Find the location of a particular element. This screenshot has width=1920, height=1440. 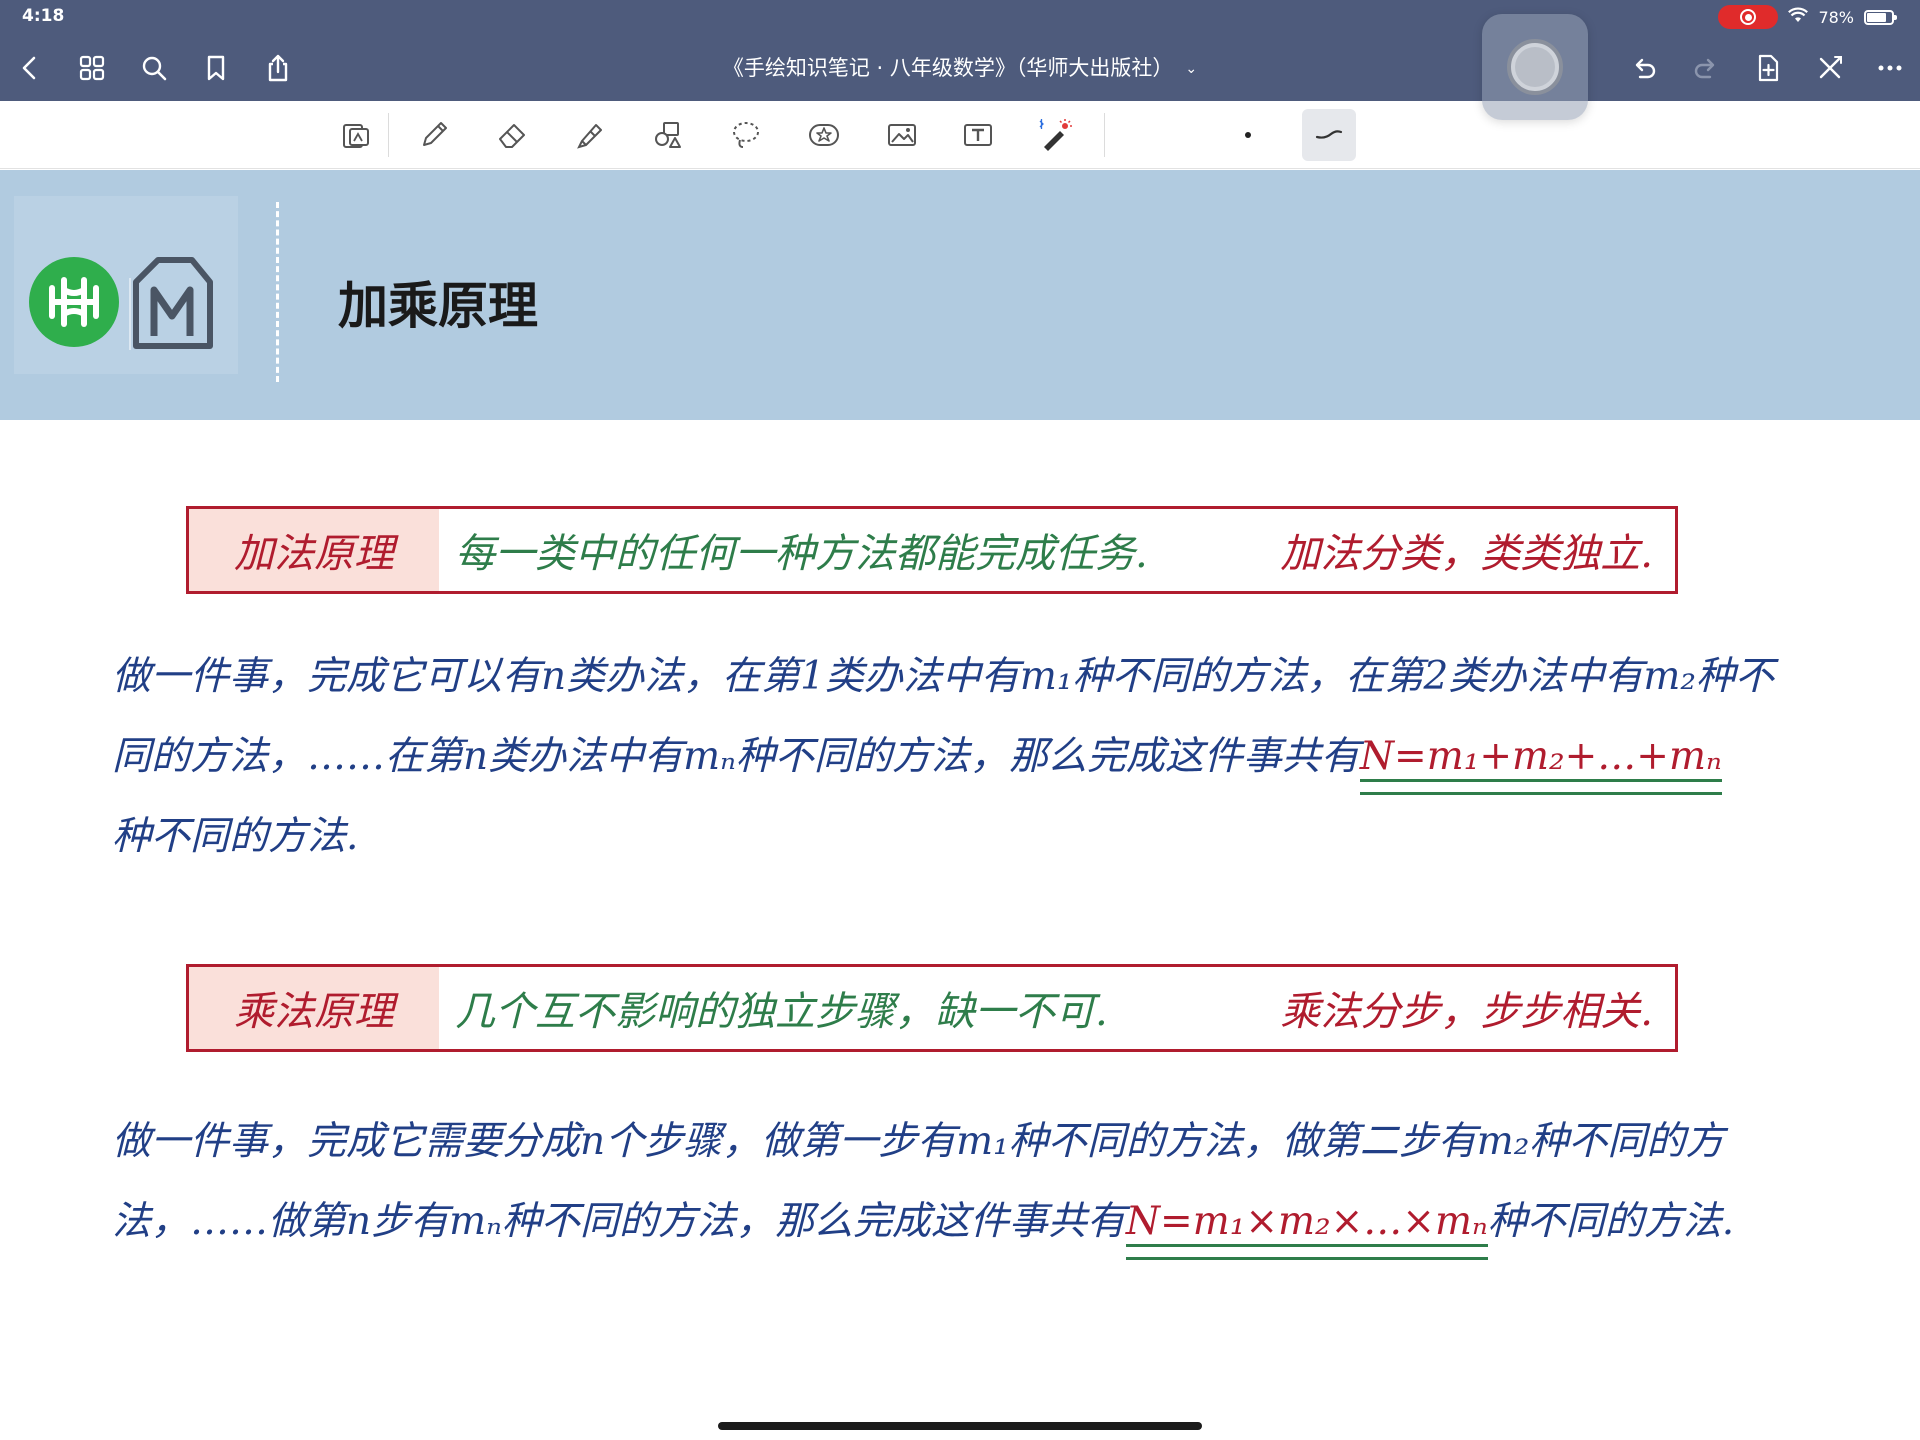

tool-eraser is located at coordinates (512, 135).